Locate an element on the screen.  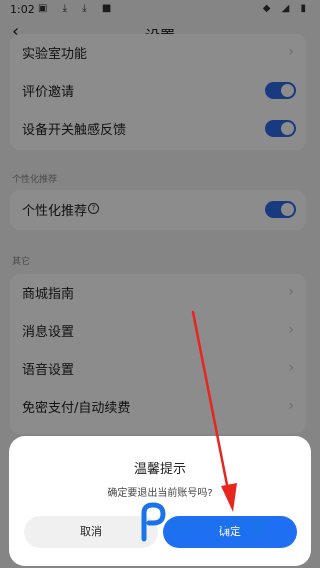
dialog-title: 温馨提示 is located at coordinates (159, 469).